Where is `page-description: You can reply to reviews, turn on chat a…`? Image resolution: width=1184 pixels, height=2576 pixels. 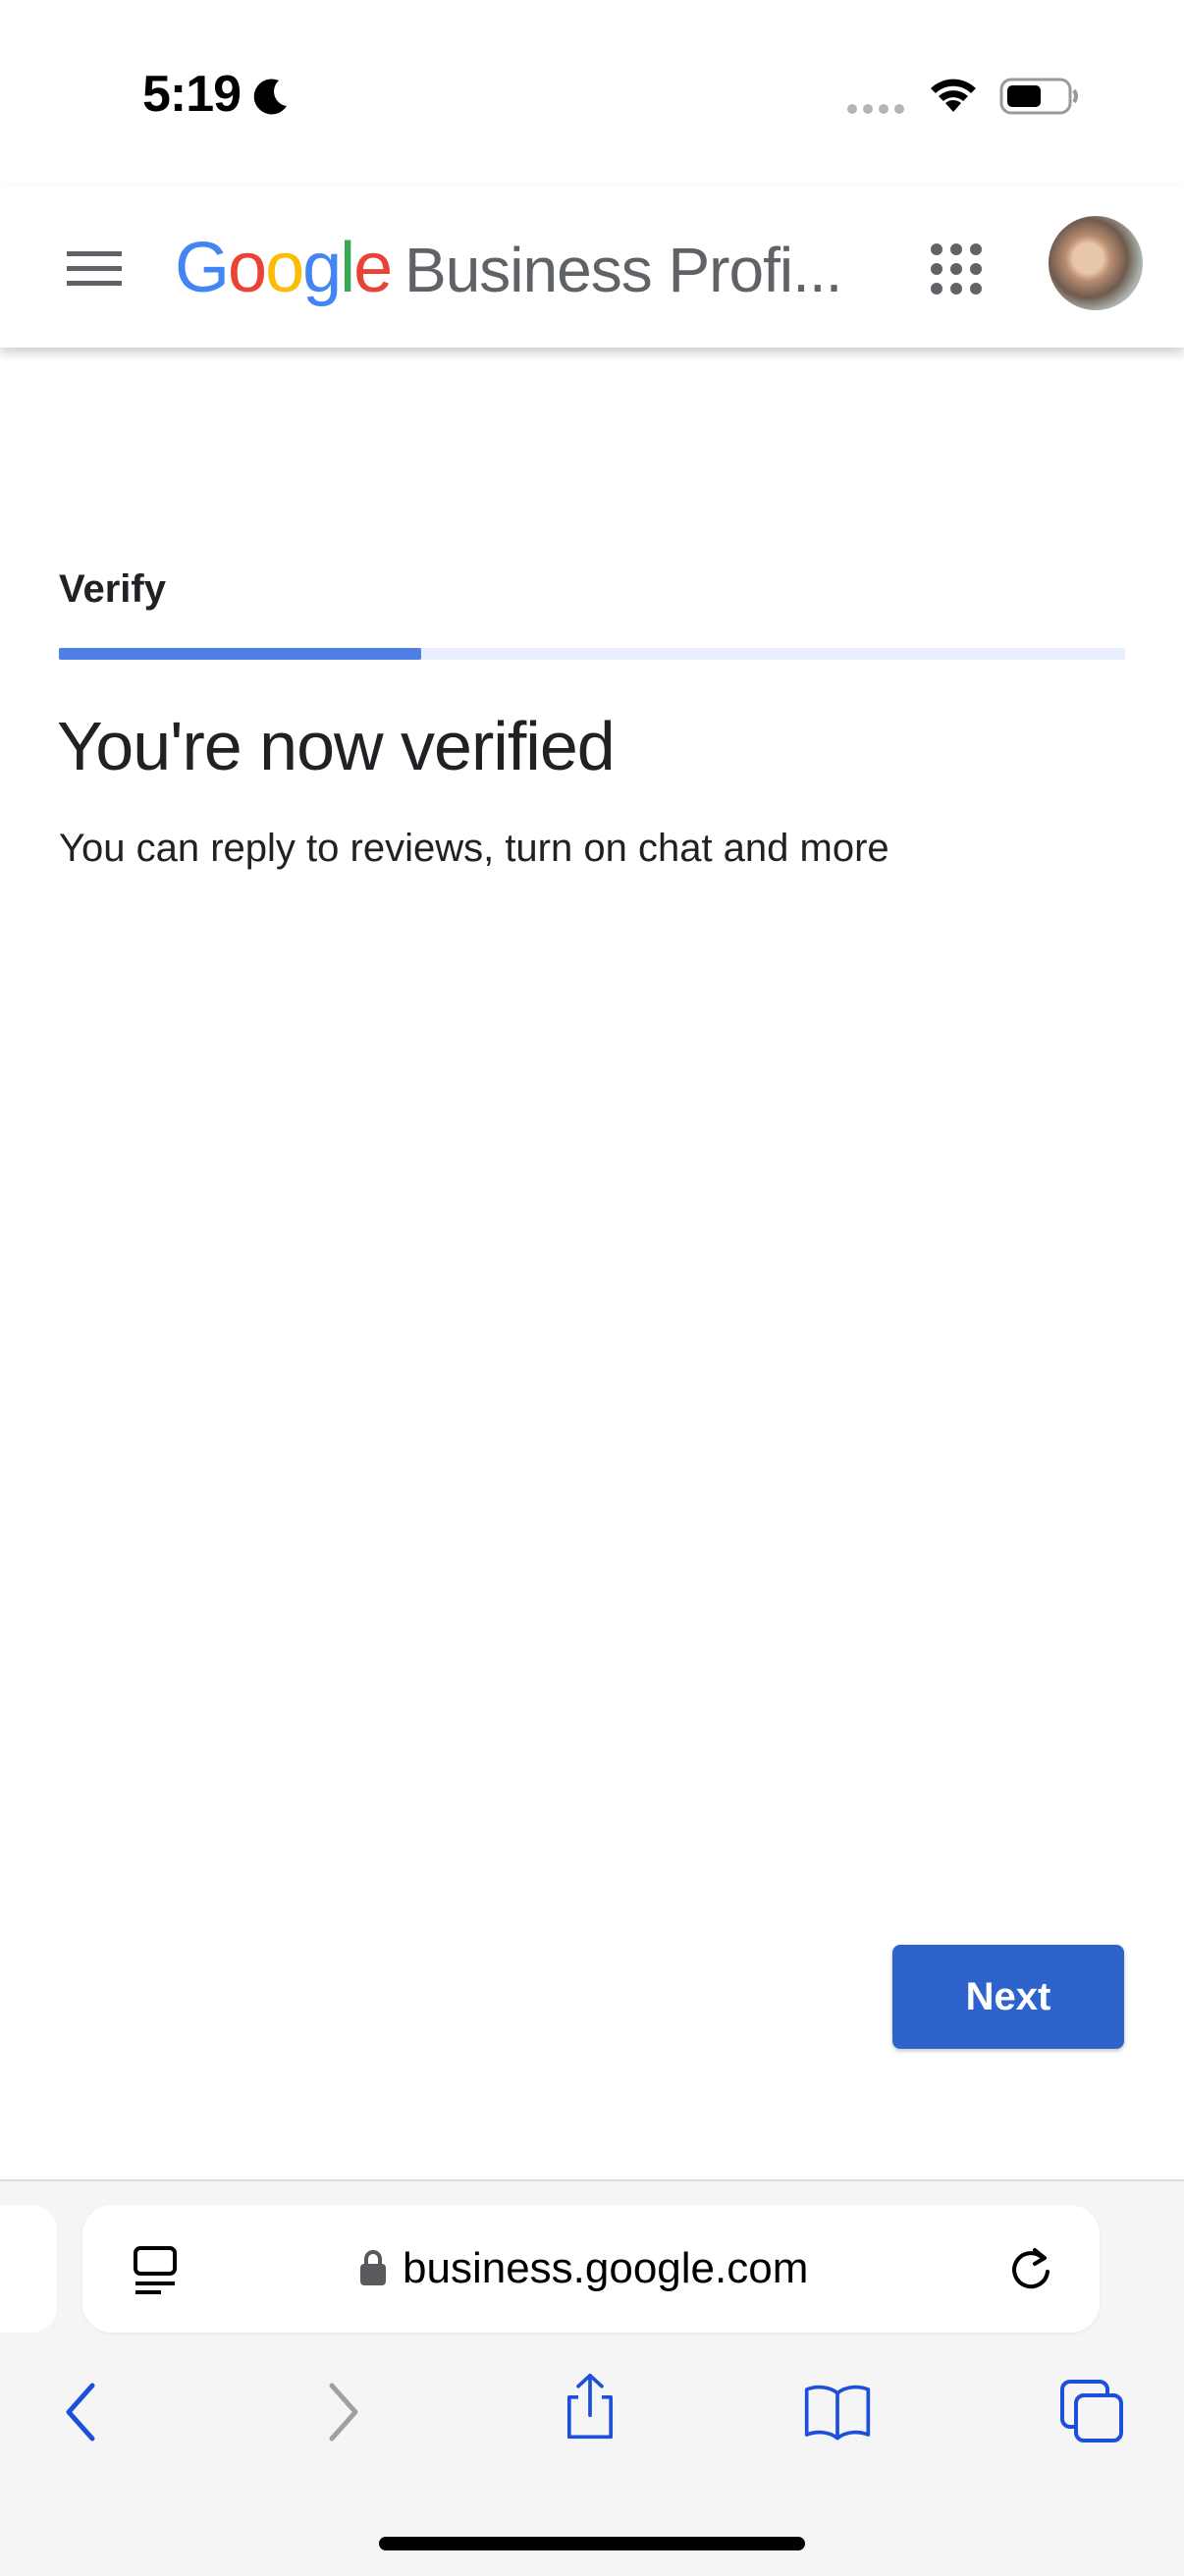
page-description: You can reply to reviews, turn on chat a… is located at coordinates (474, 848).